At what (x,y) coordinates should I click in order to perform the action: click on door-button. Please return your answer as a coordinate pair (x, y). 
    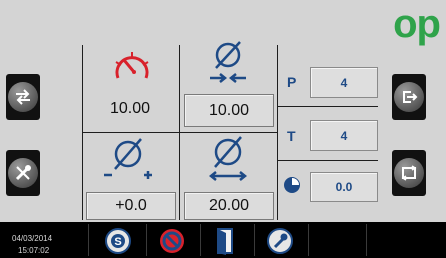
    Looking at the image, I should click on (226, 241).